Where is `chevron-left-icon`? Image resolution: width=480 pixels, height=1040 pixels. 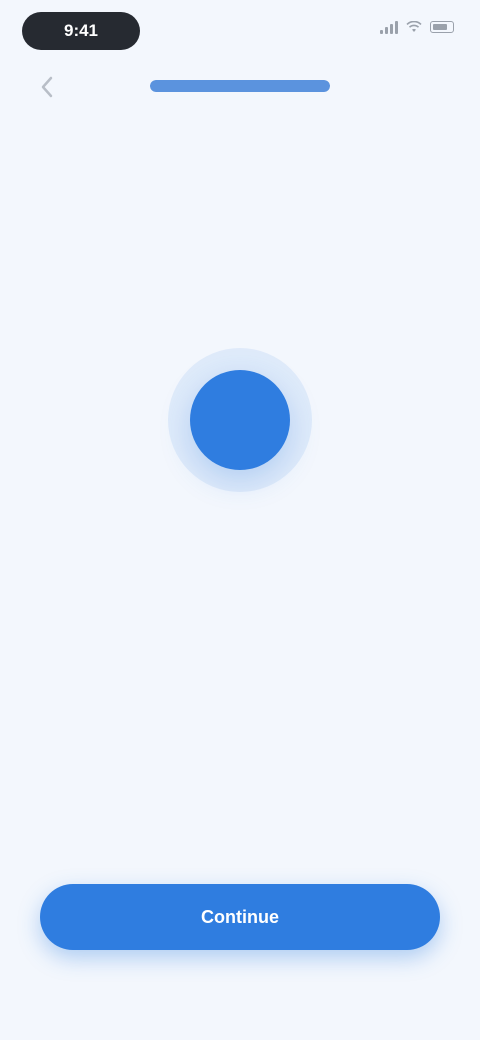
chevron-left-icon is located at coordinates (47, 87).